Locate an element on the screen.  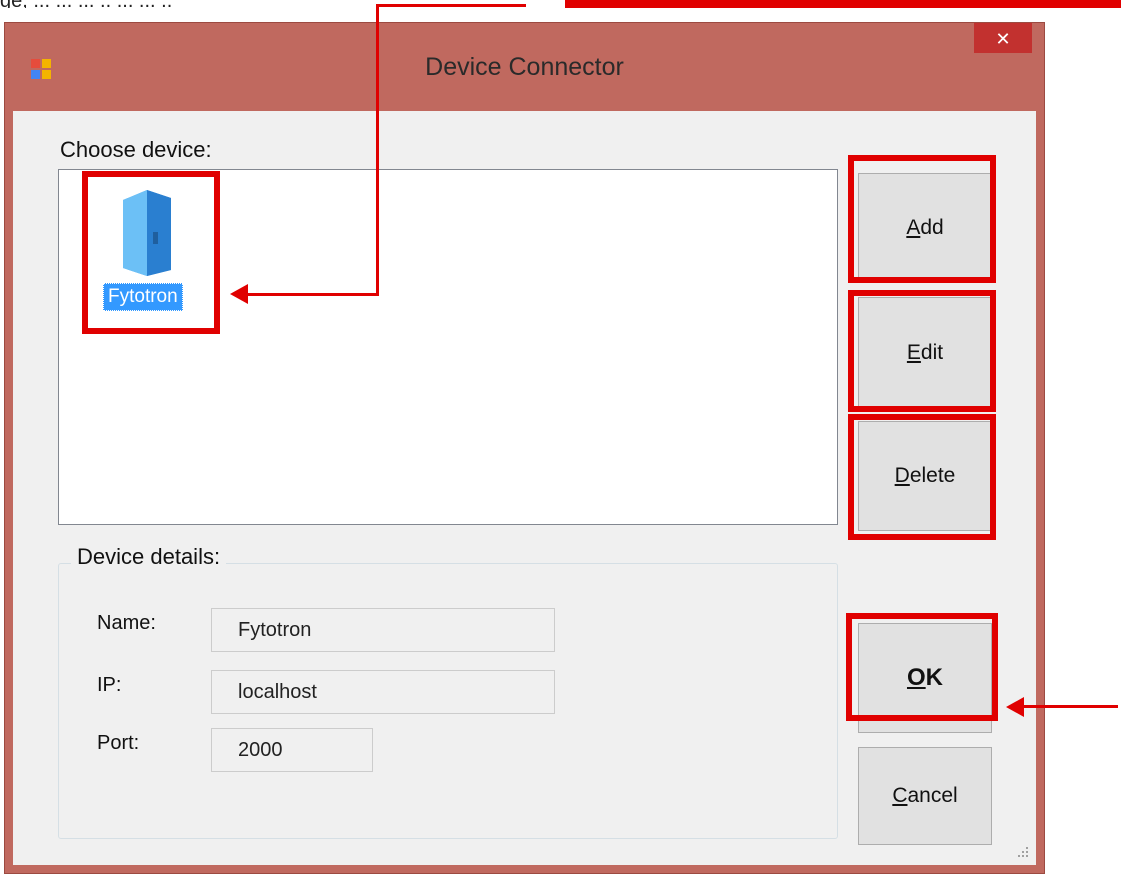
annotation-box-add is located at coordinates (922, 219).